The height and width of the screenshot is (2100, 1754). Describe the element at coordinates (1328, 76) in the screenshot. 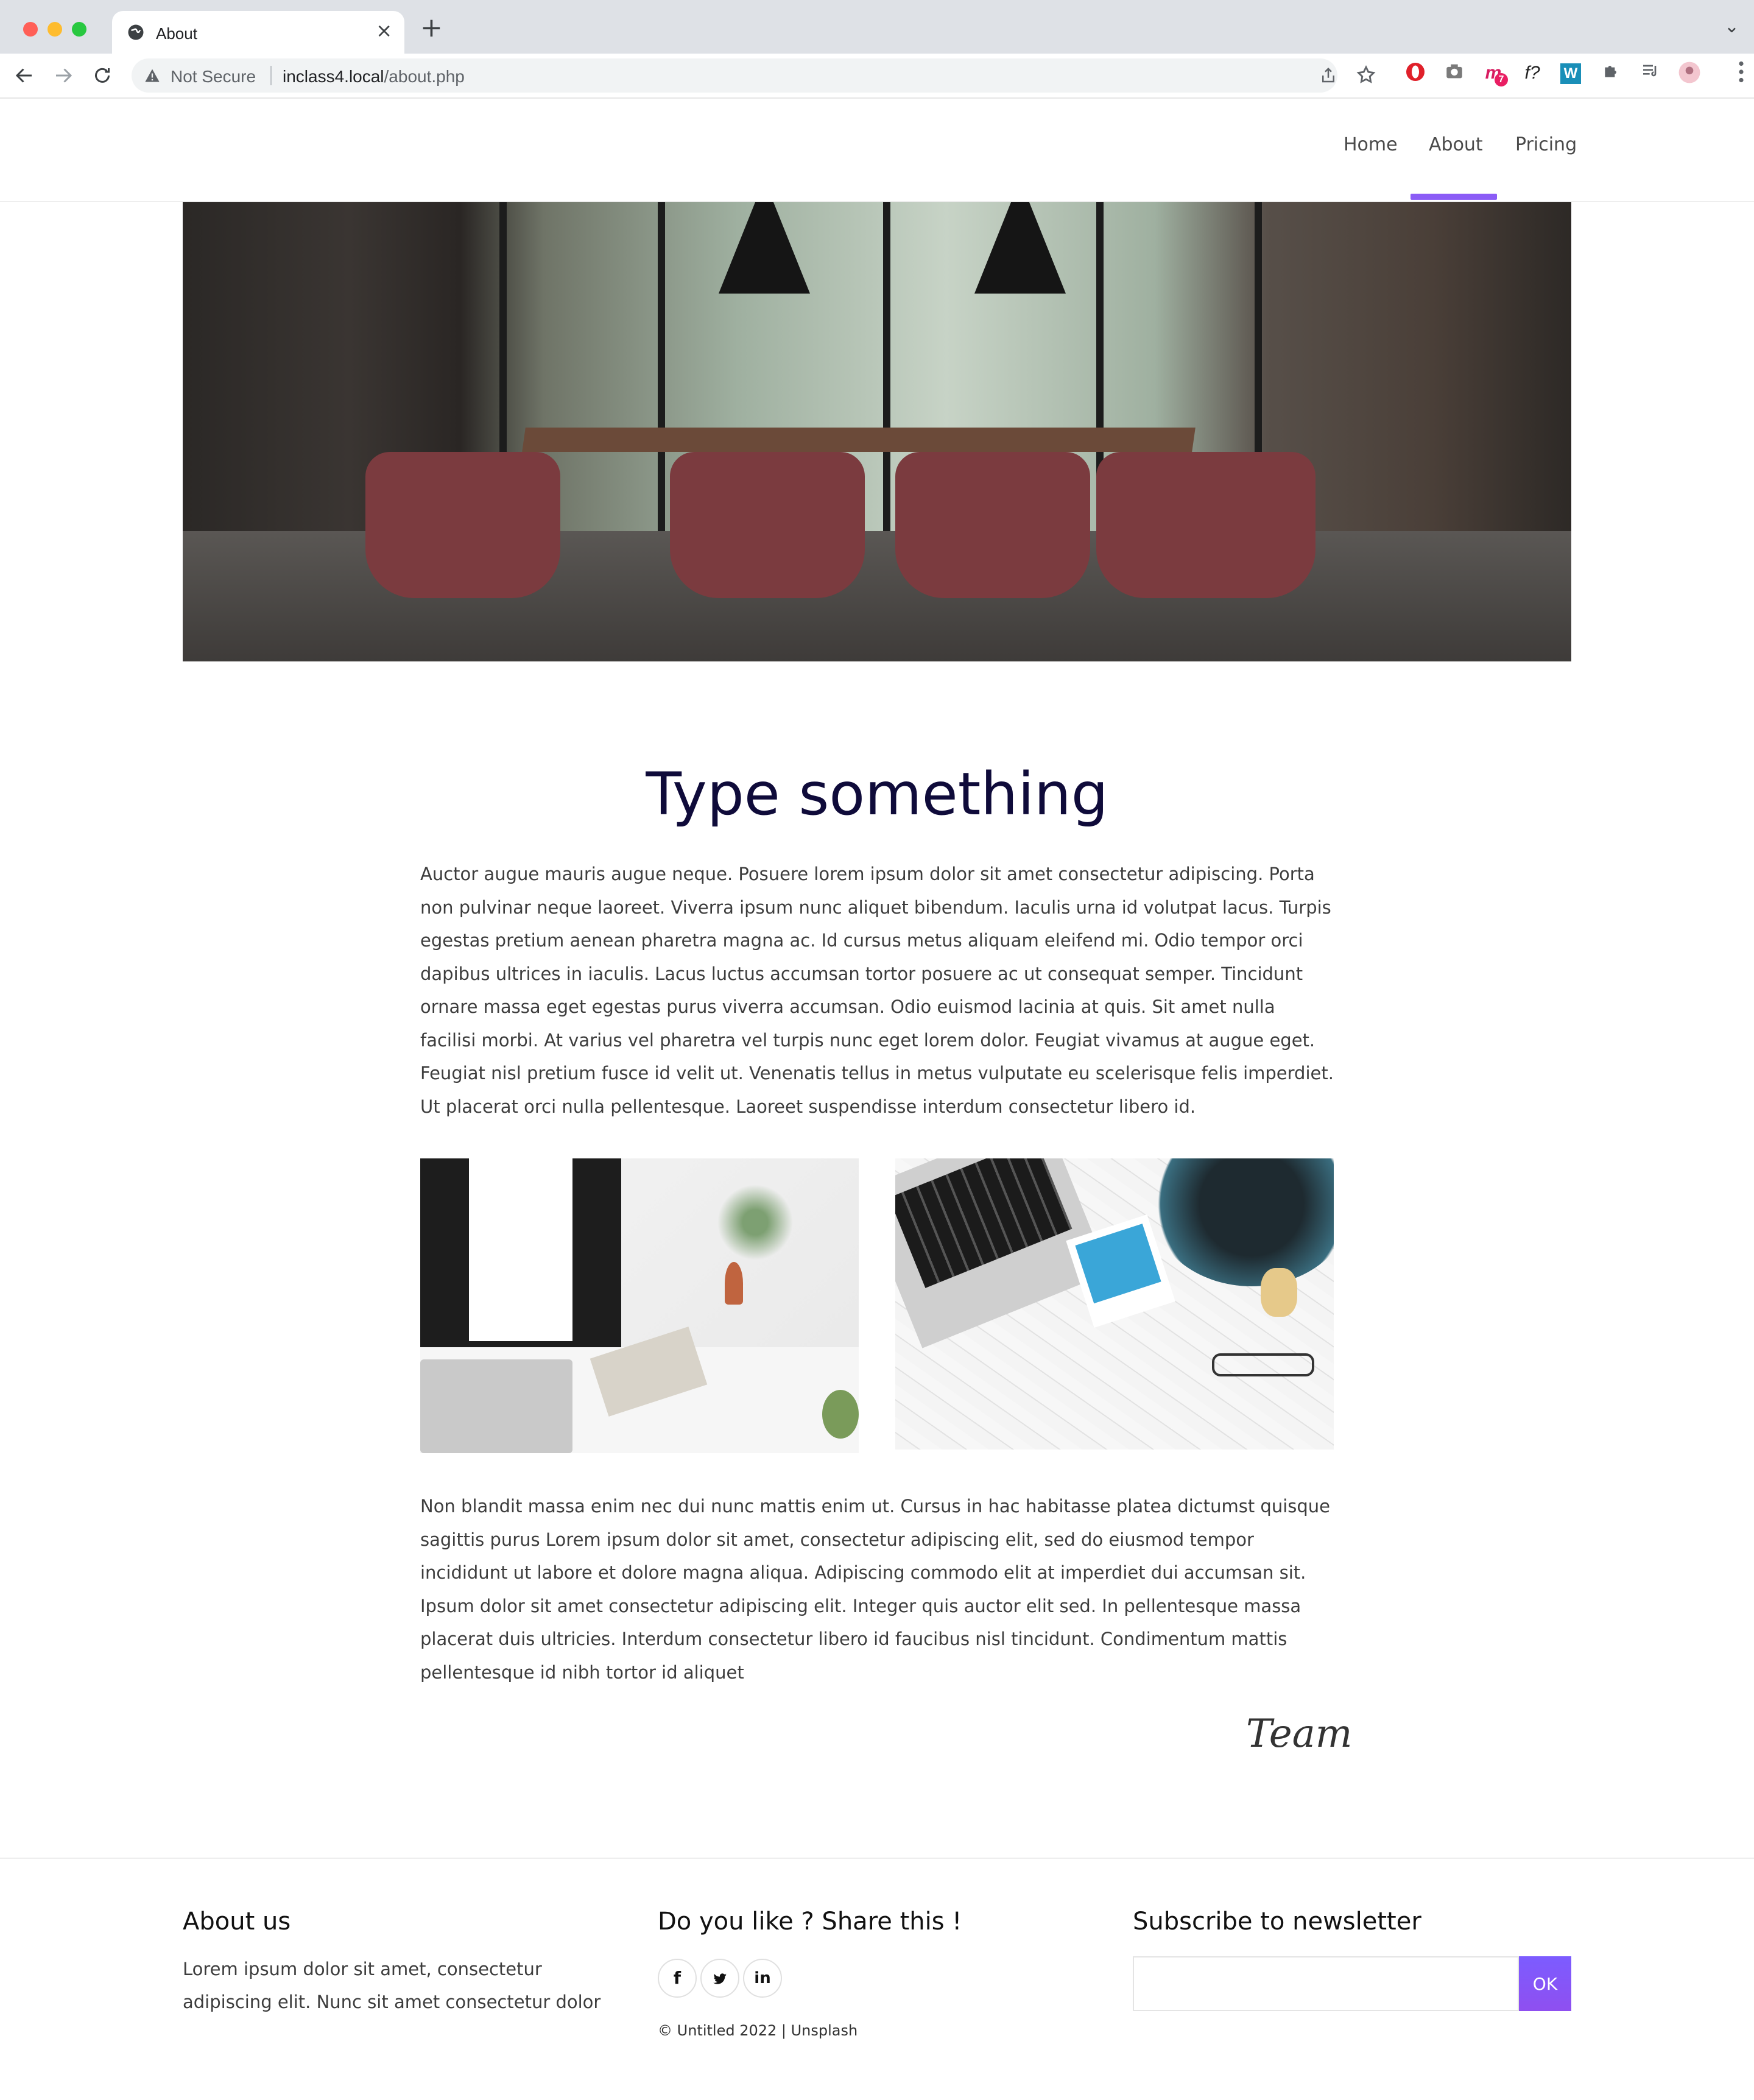

I see `share-icon` at that location.